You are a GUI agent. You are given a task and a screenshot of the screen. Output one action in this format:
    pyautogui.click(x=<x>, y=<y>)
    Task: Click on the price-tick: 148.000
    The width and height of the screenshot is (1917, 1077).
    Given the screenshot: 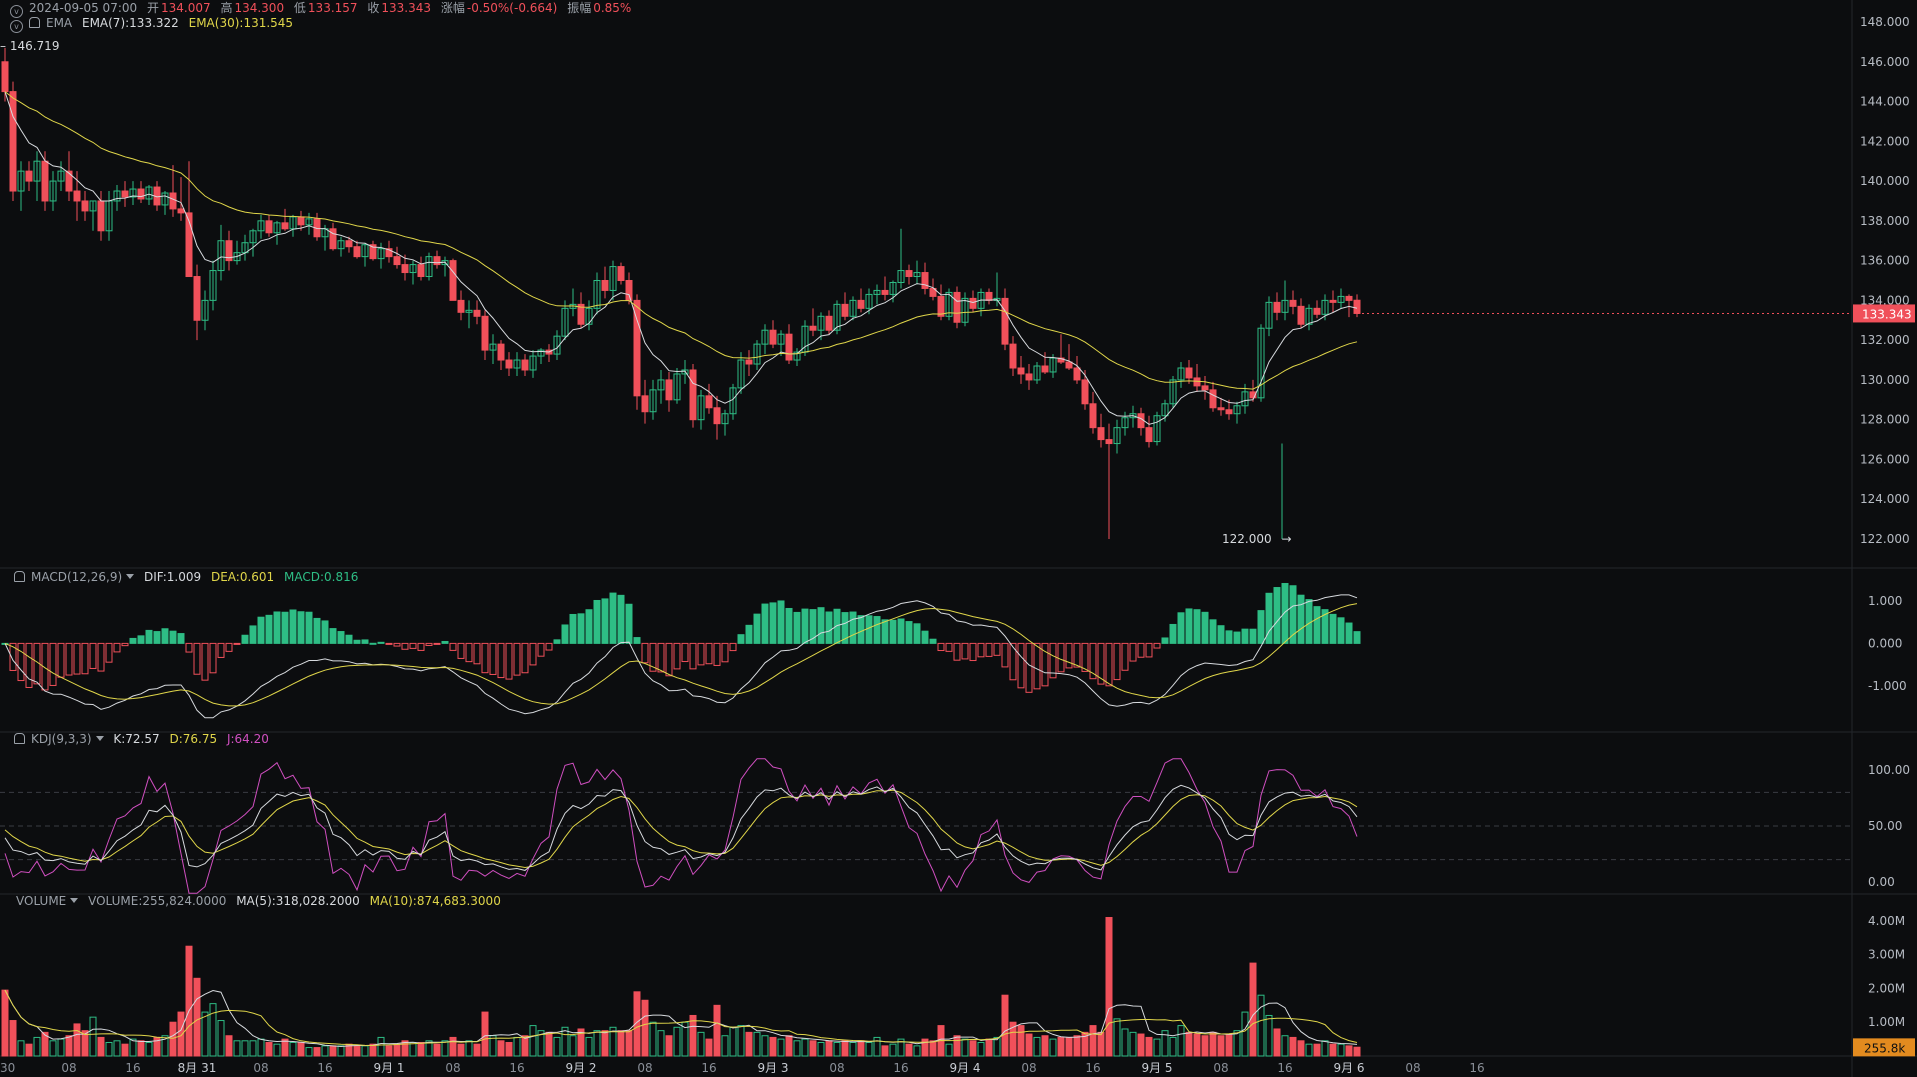 What is the action you would take?
    pyautogui.click(x=1885, y=22)
    